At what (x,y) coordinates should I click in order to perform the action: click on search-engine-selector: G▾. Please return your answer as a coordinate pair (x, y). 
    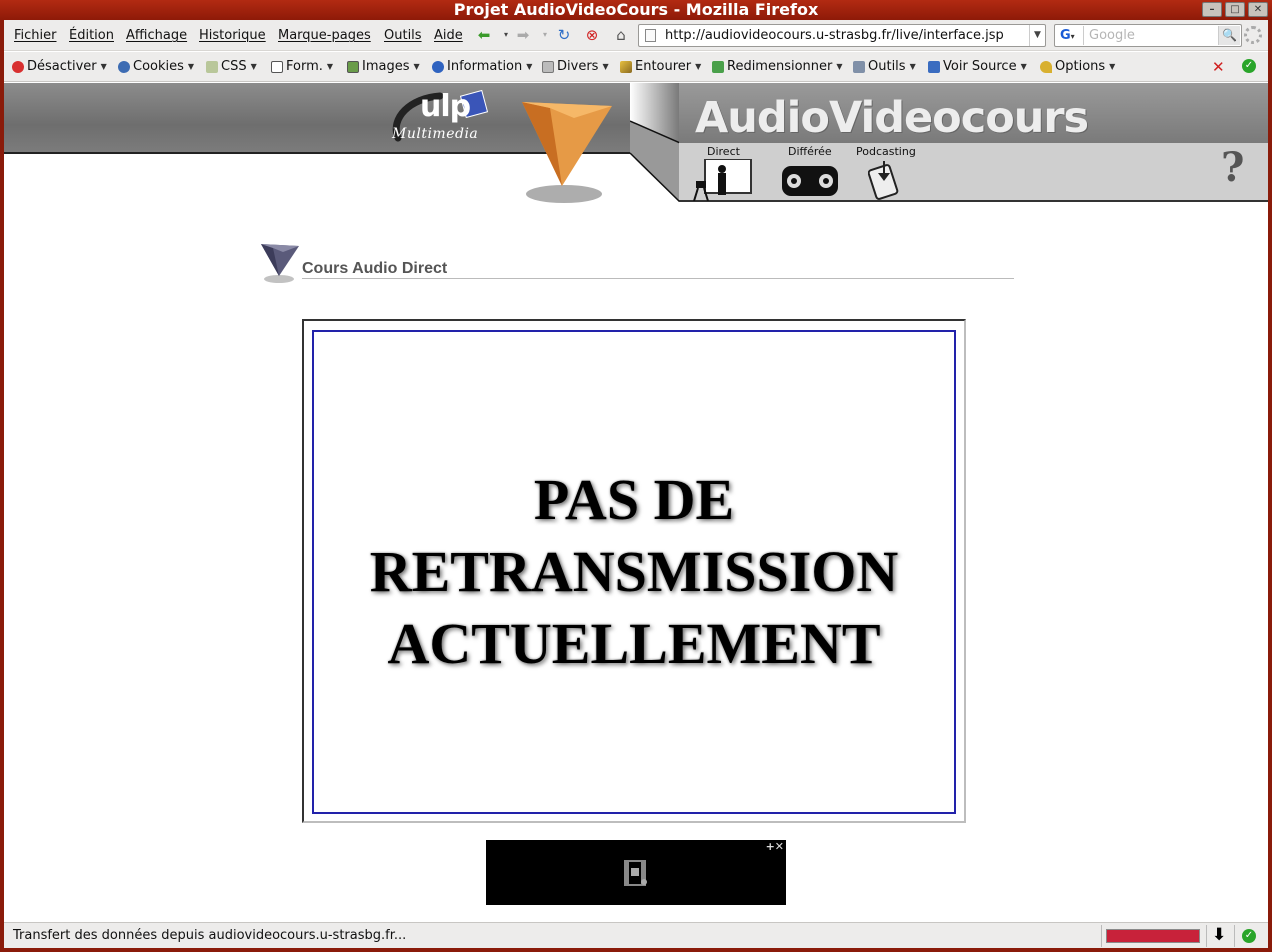
    Looking at the image, I should click on (1070, 35).